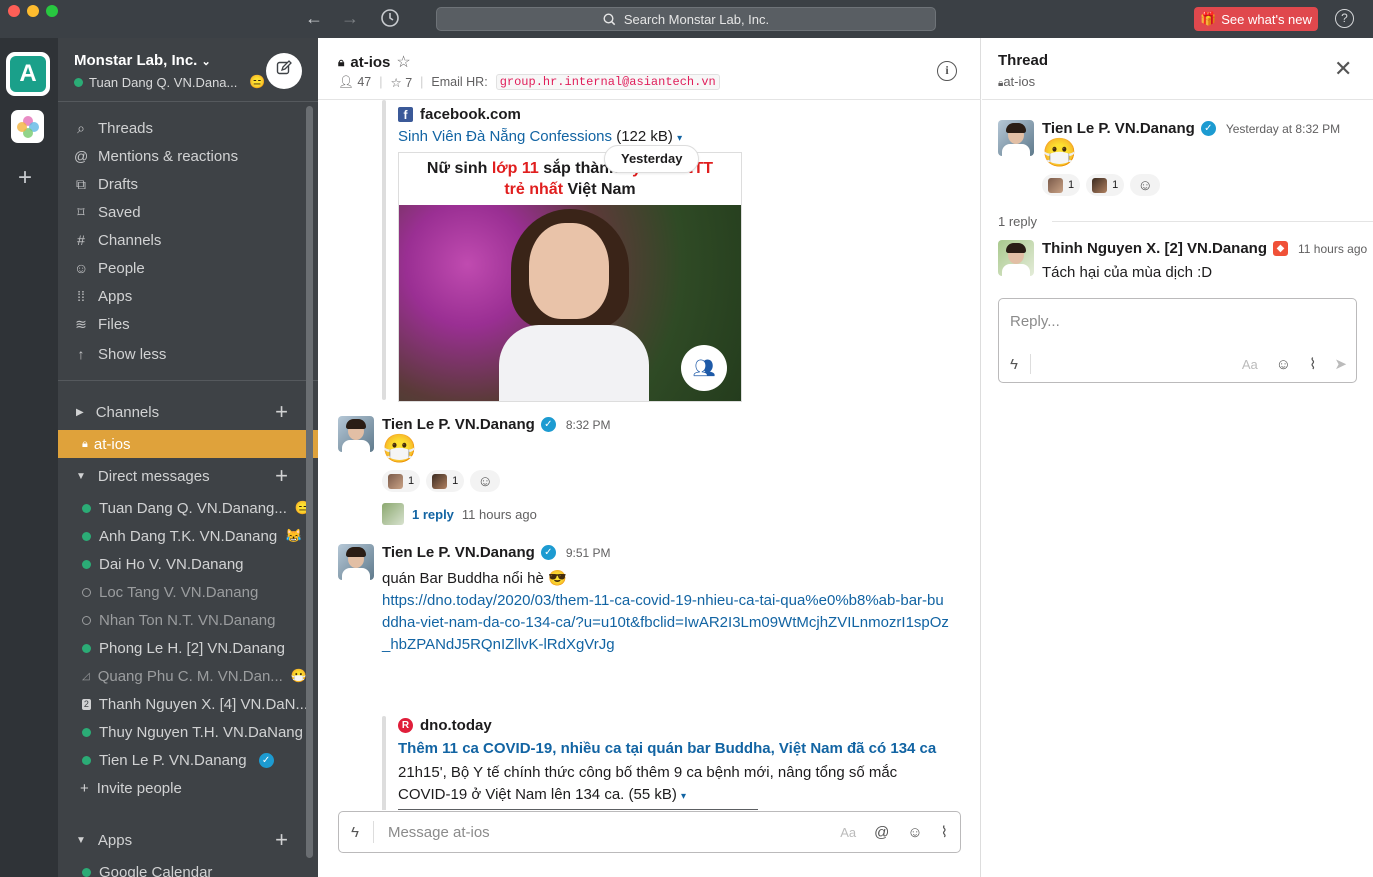 This screenshot has height=877, width=1373. What do you see at coordinates (183, 296) in the screenshot?
I see `sidebar-item-apps: ⁞⁞ Apps` at bounding box center [183, 296].